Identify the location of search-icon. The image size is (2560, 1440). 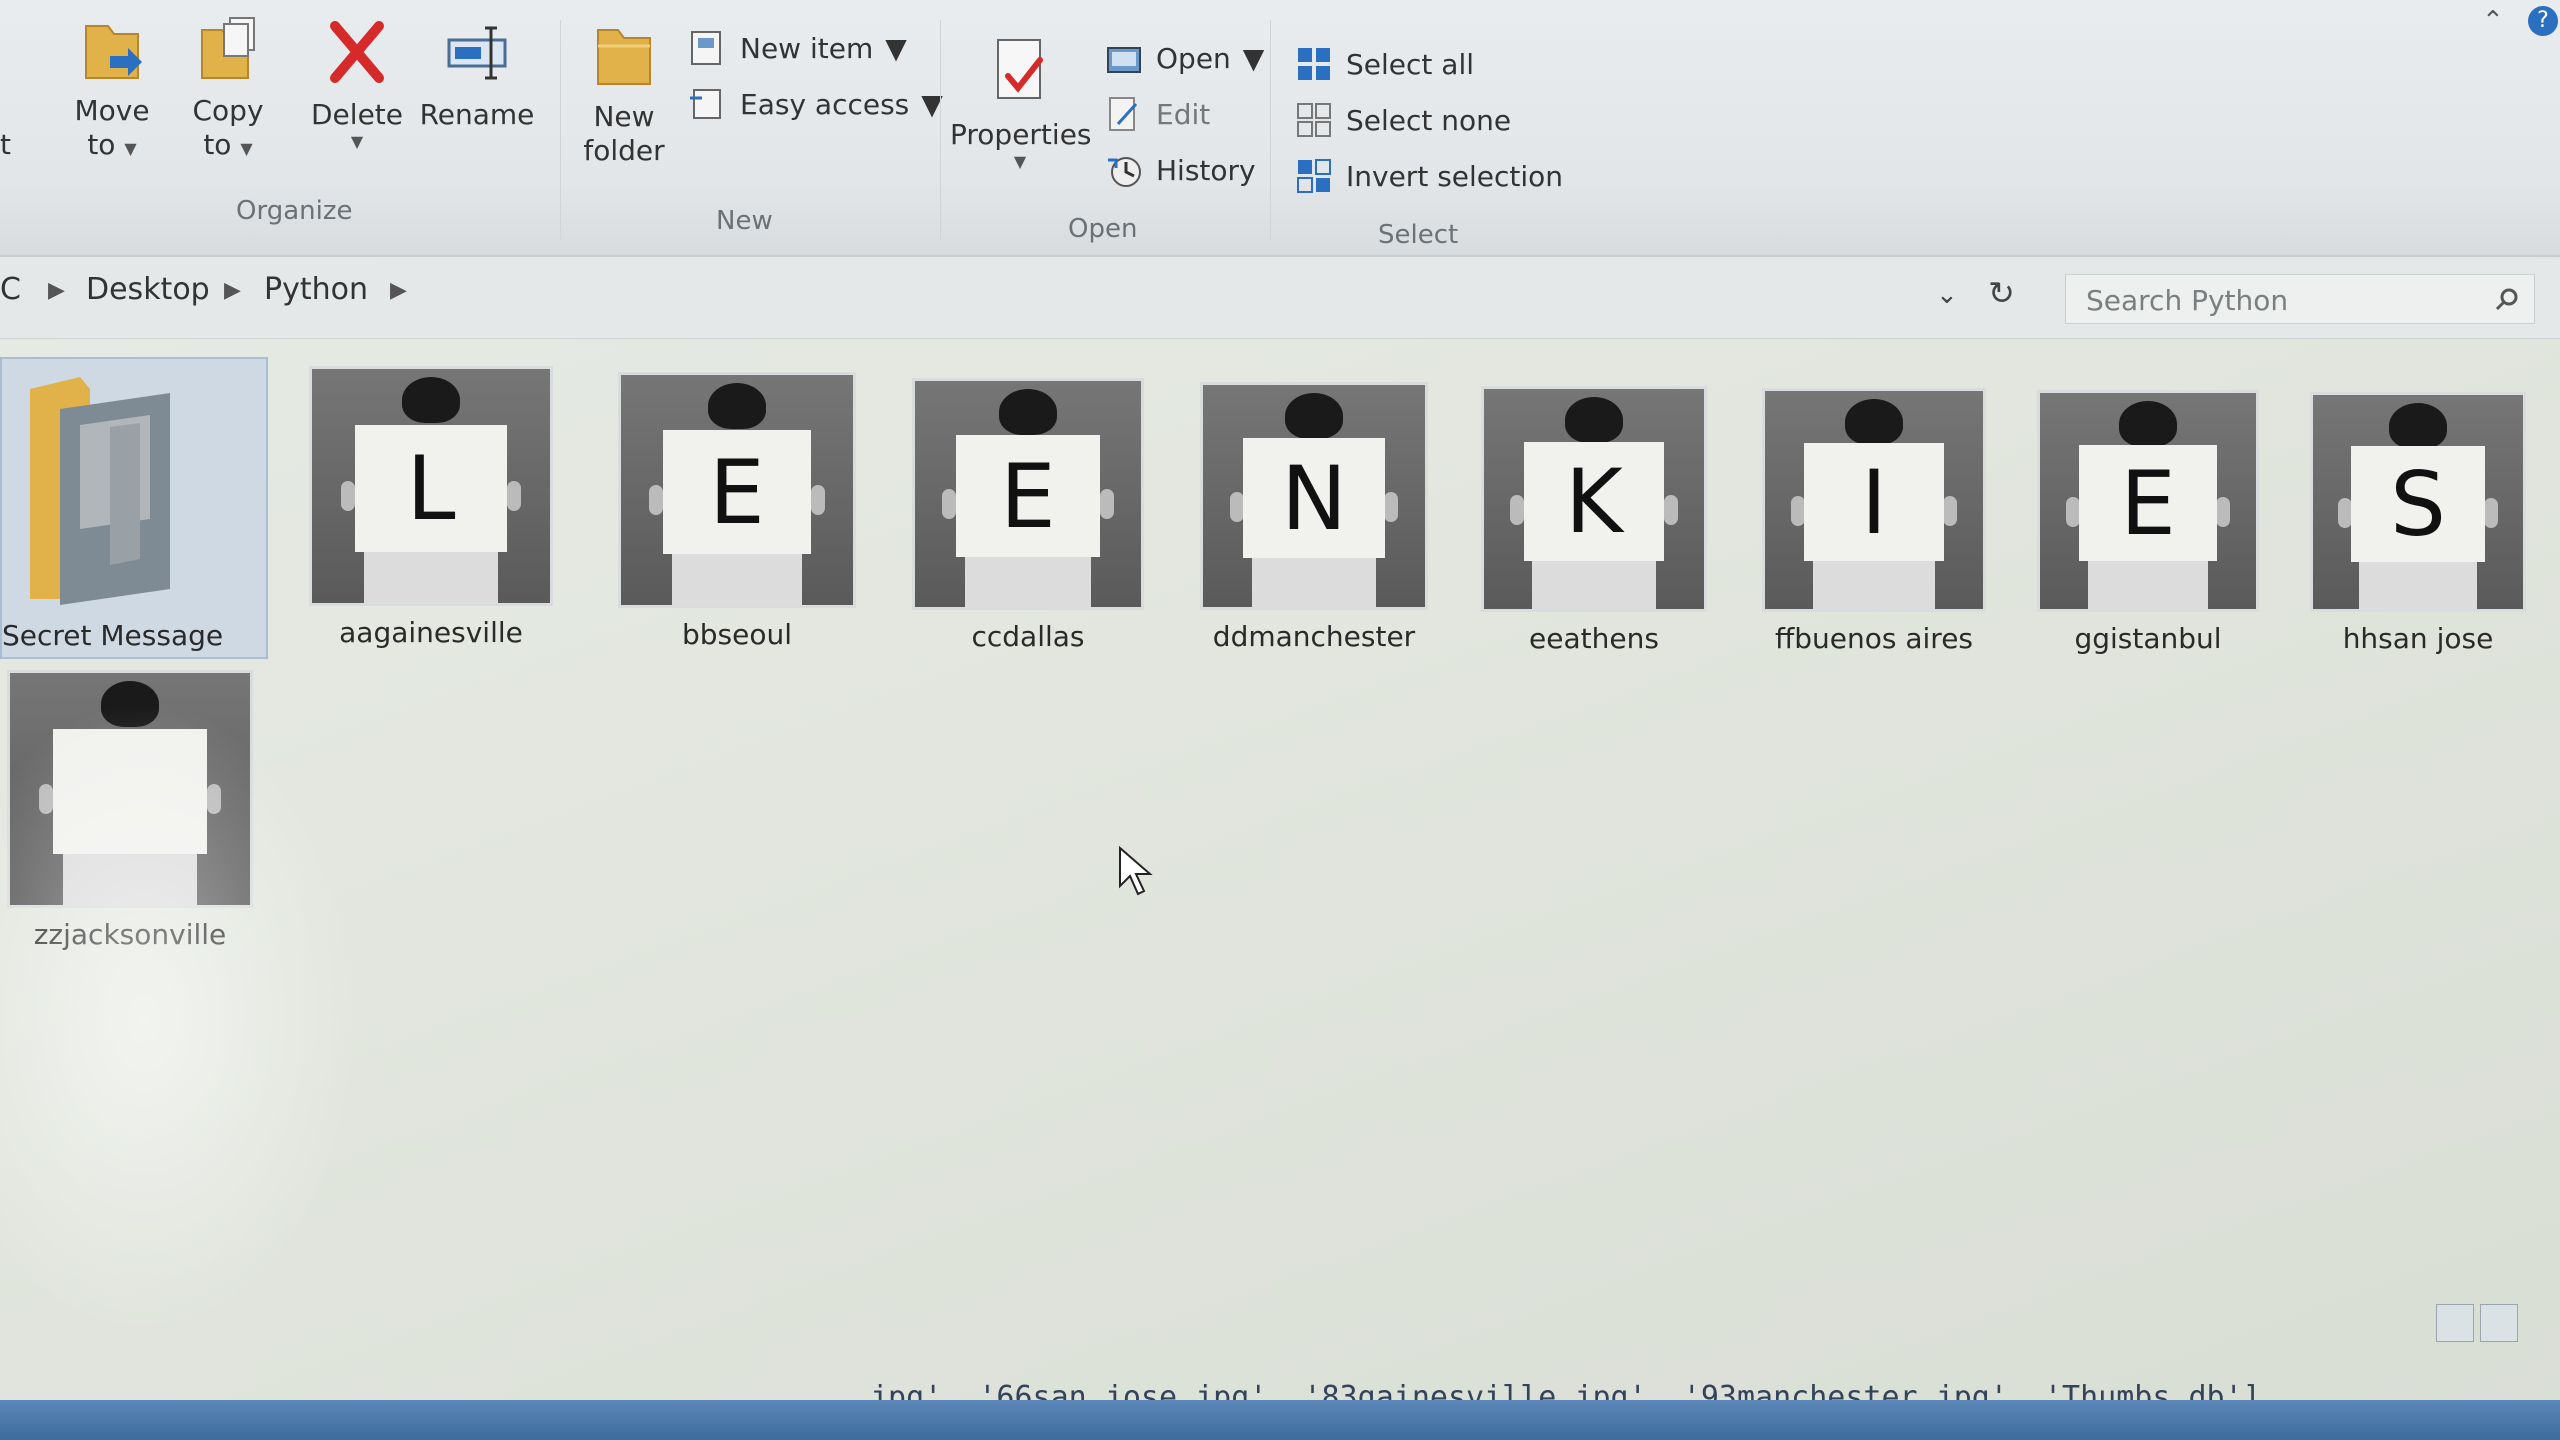
(2507, 300).